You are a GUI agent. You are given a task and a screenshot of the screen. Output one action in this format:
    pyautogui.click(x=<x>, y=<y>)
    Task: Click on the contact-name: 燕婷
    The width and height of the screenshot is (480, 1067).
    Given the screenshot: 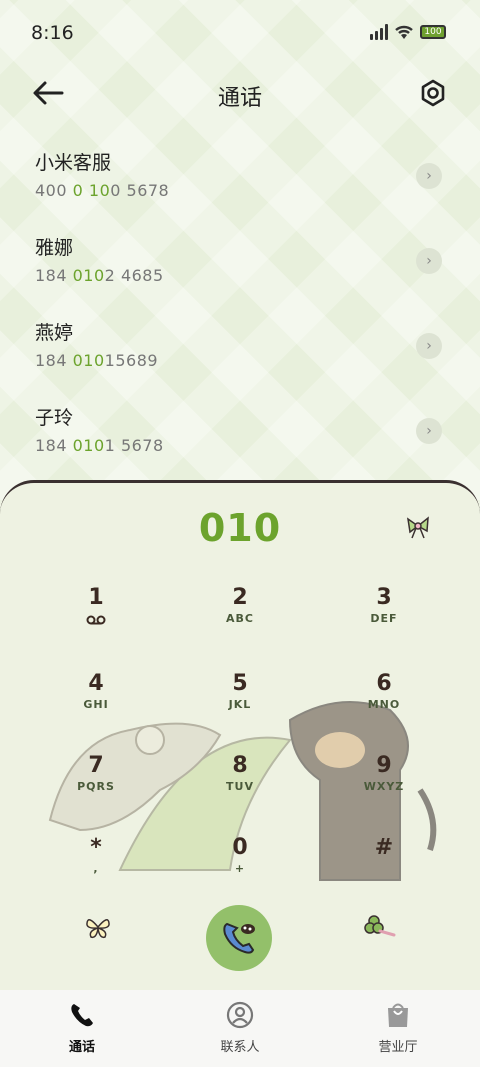 What is the action you would take?
    pyautogui.click(x=54, y=333)
    